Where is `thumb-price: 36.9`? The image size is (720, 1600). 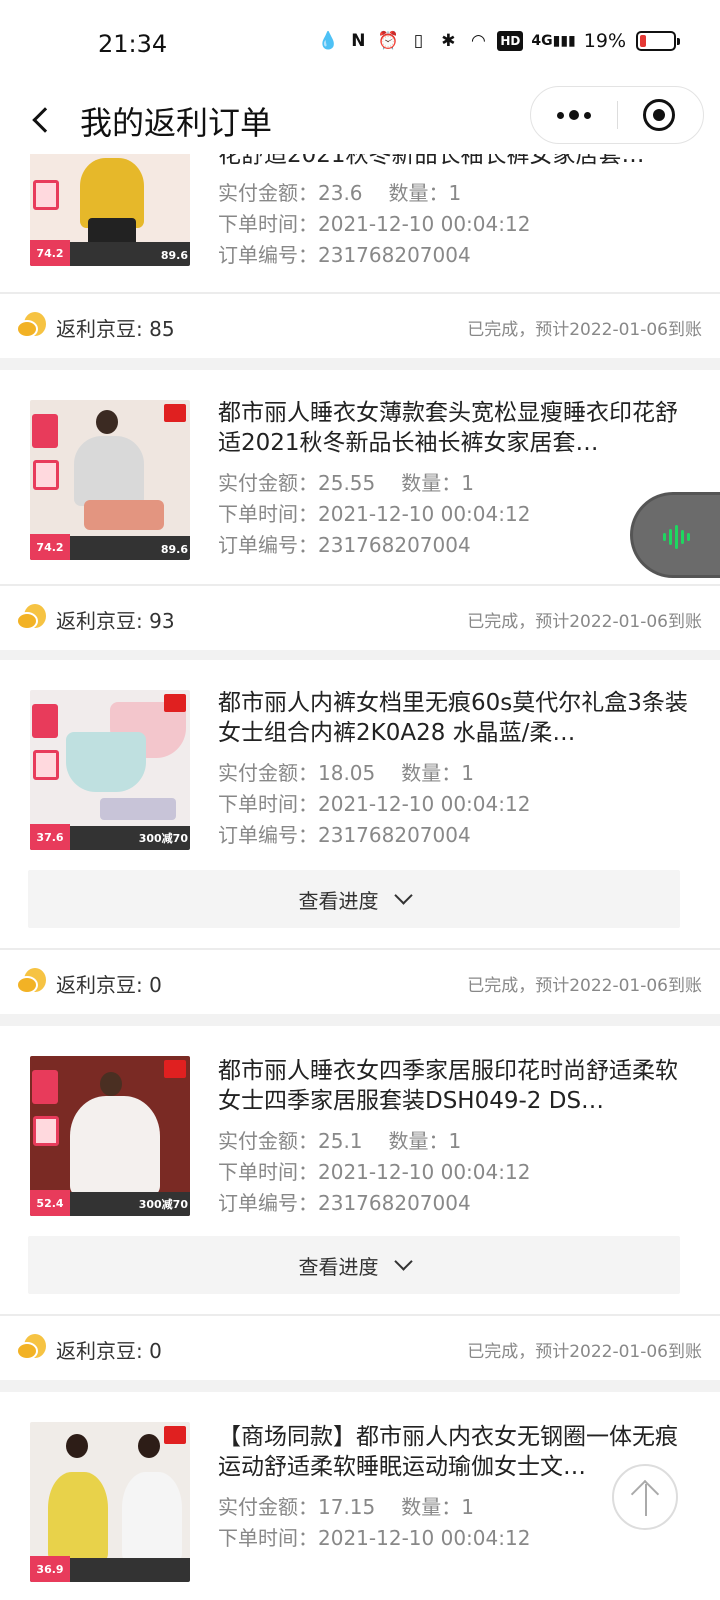
thumb-price: 36.9 is located at coordinates (50, 1569).